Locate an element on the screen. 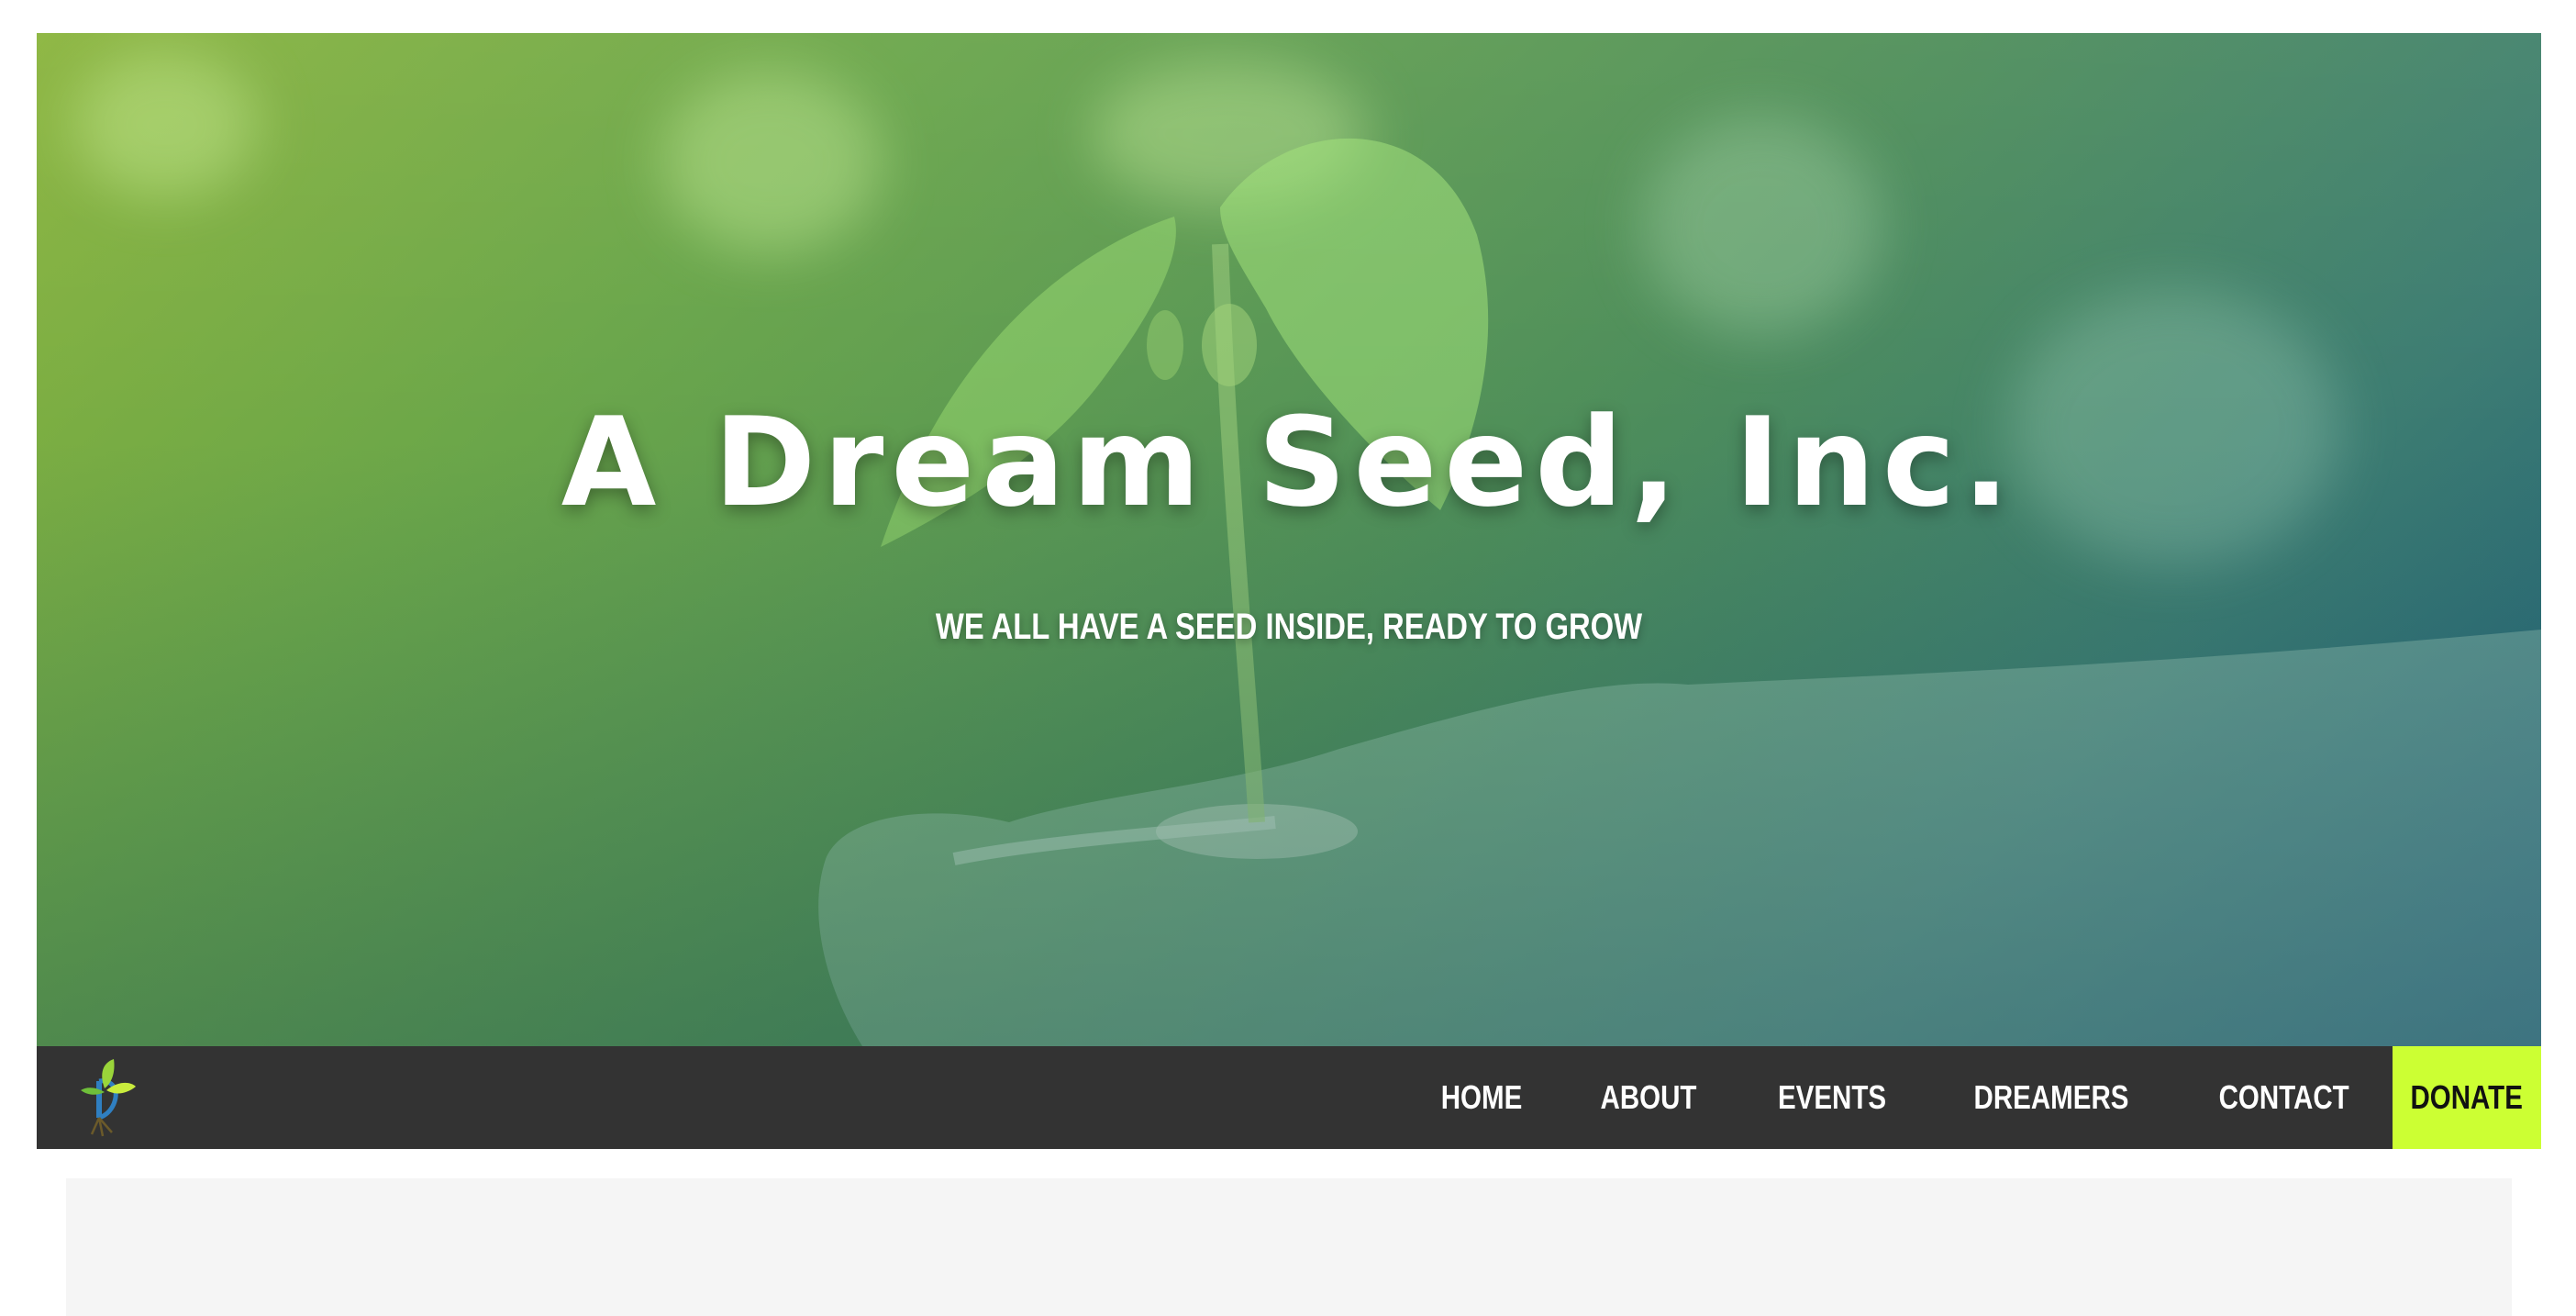  site-title: A Dream Seed, Inc. is located at coordinates (1289, 462).